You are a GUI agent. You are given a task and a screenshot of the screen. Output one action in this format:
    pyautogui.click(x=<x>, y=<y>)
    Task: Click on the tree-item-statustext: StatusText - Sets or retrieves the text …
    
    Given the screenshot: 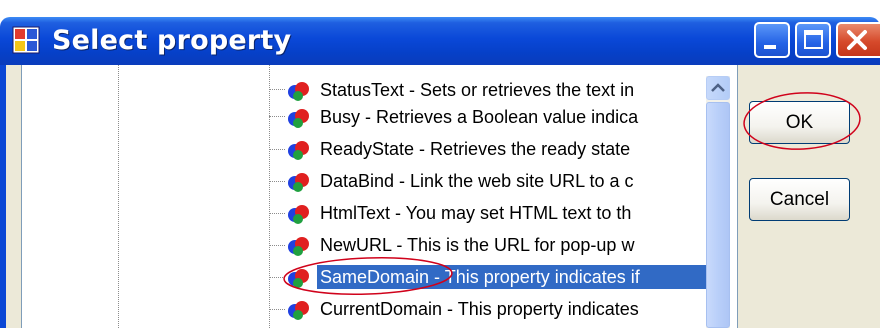 What is the action you would take?
    pyautogui.click(x=497, y=90)
    